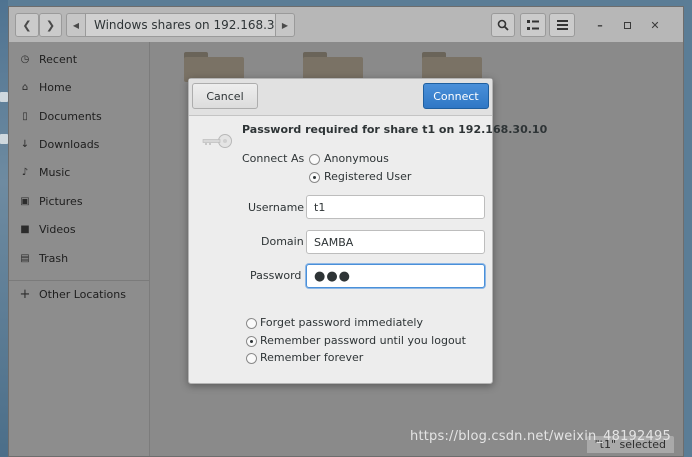 This screenshot has height=457, width=692. I want to click on hamburger-icon, so click(562, 25).